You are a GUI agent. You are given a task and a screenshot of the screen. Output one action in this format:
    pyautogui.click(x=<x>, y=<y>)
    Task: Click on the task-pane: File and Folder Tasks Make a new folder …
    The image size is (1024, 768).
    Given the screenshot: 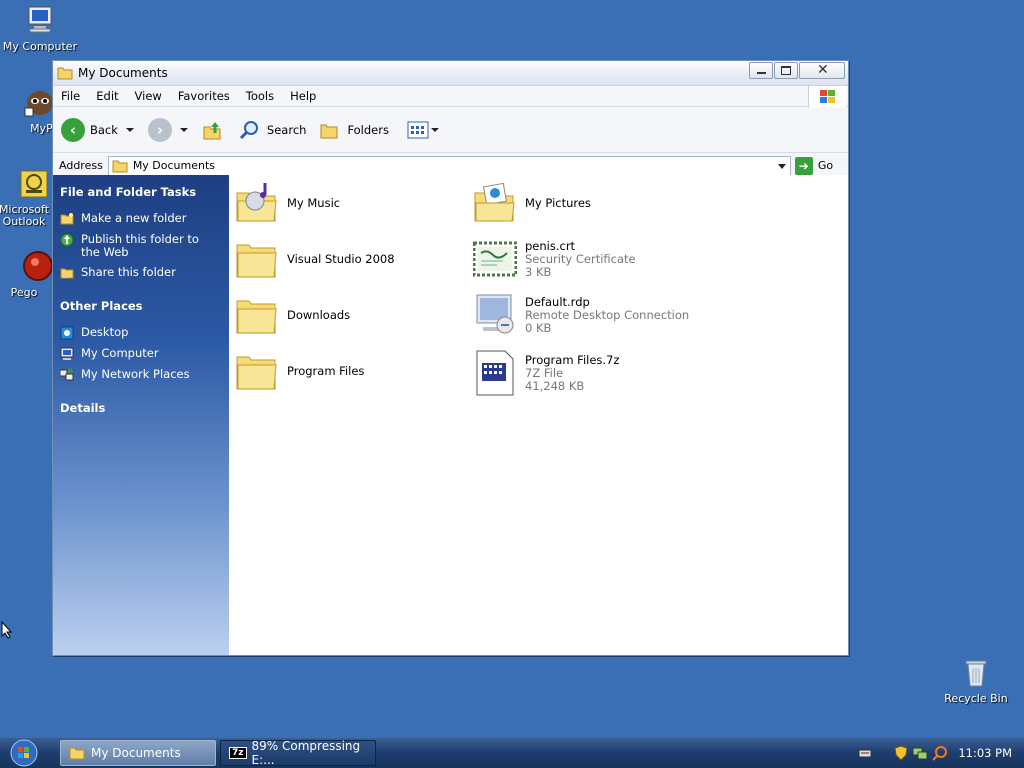 What is the action you would take?
    pyautogui.click(x=141, y=415)
    